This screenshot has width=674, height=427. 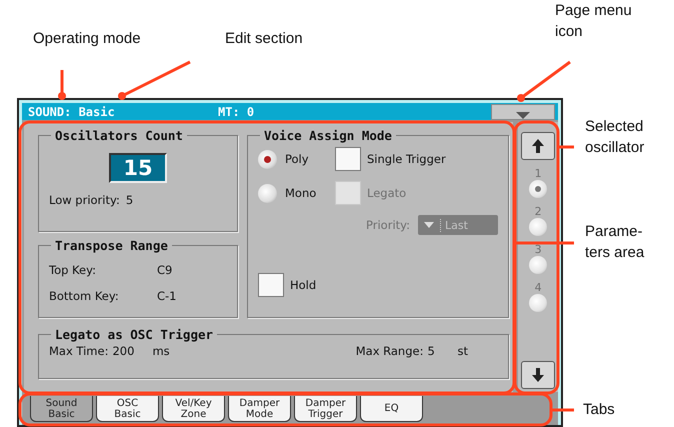 What do you see at coordinates (388, 225) in the screenshot?
I see `priority-label: Priority:` at bounding box center [388, 225].